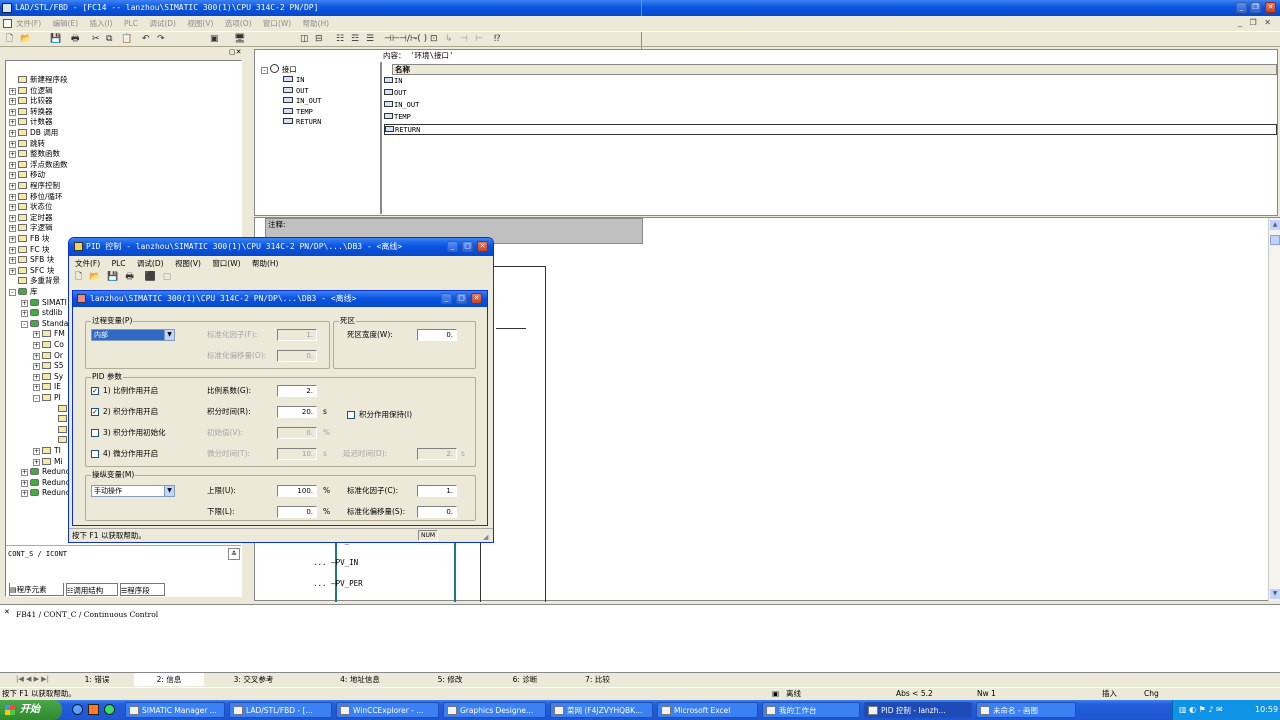 This screenshot has height=720, width=1280. I want to click on pid-open-icon: 📂, so click(94, 277).